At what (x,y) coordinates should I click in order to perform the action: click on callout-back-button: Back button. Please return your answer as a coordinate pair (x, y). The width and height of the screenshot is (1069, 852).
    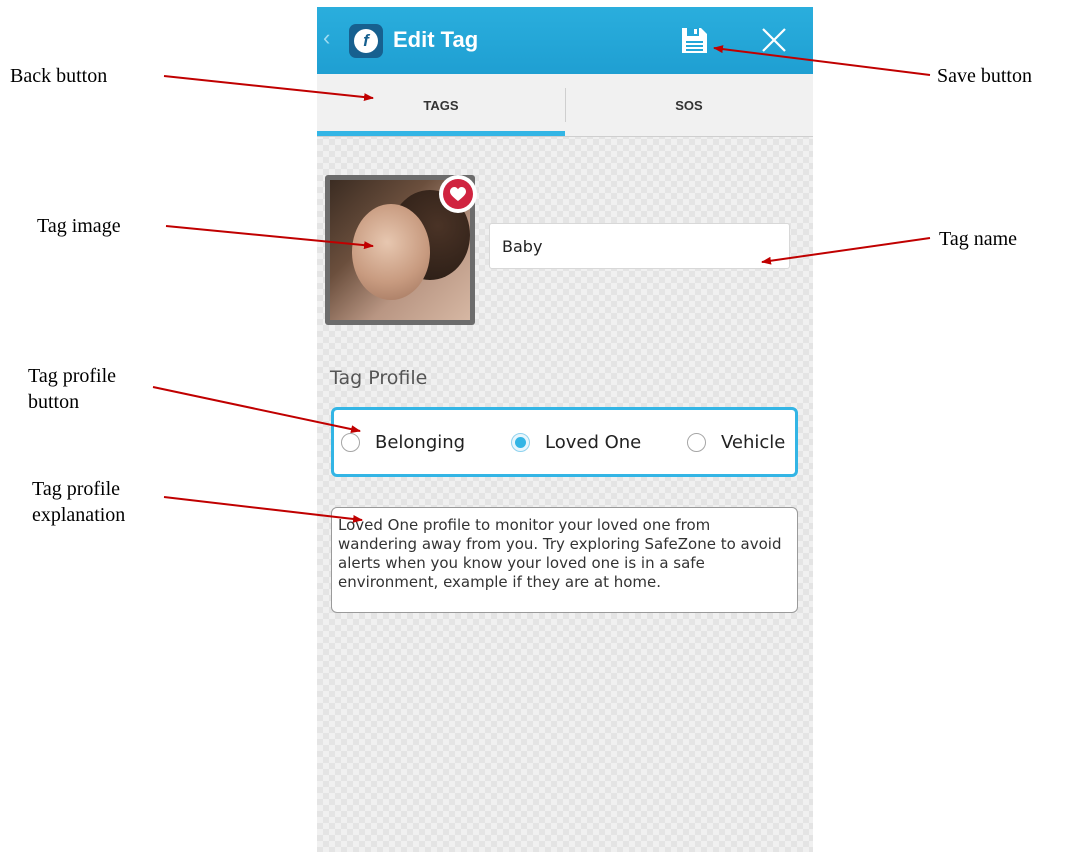
    Looking at the image, I should click on (59, 76).